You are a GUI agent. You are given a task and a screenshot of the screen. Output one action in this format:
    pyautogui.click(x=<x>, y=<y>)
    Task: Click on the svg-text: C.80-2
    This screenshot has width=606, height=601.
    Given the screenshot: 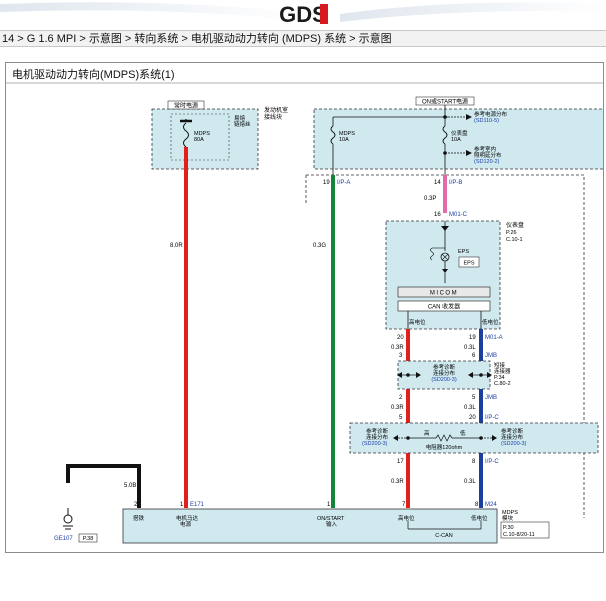 What is the action you would take?
    pyautogui.click(x=502, y=384)
    